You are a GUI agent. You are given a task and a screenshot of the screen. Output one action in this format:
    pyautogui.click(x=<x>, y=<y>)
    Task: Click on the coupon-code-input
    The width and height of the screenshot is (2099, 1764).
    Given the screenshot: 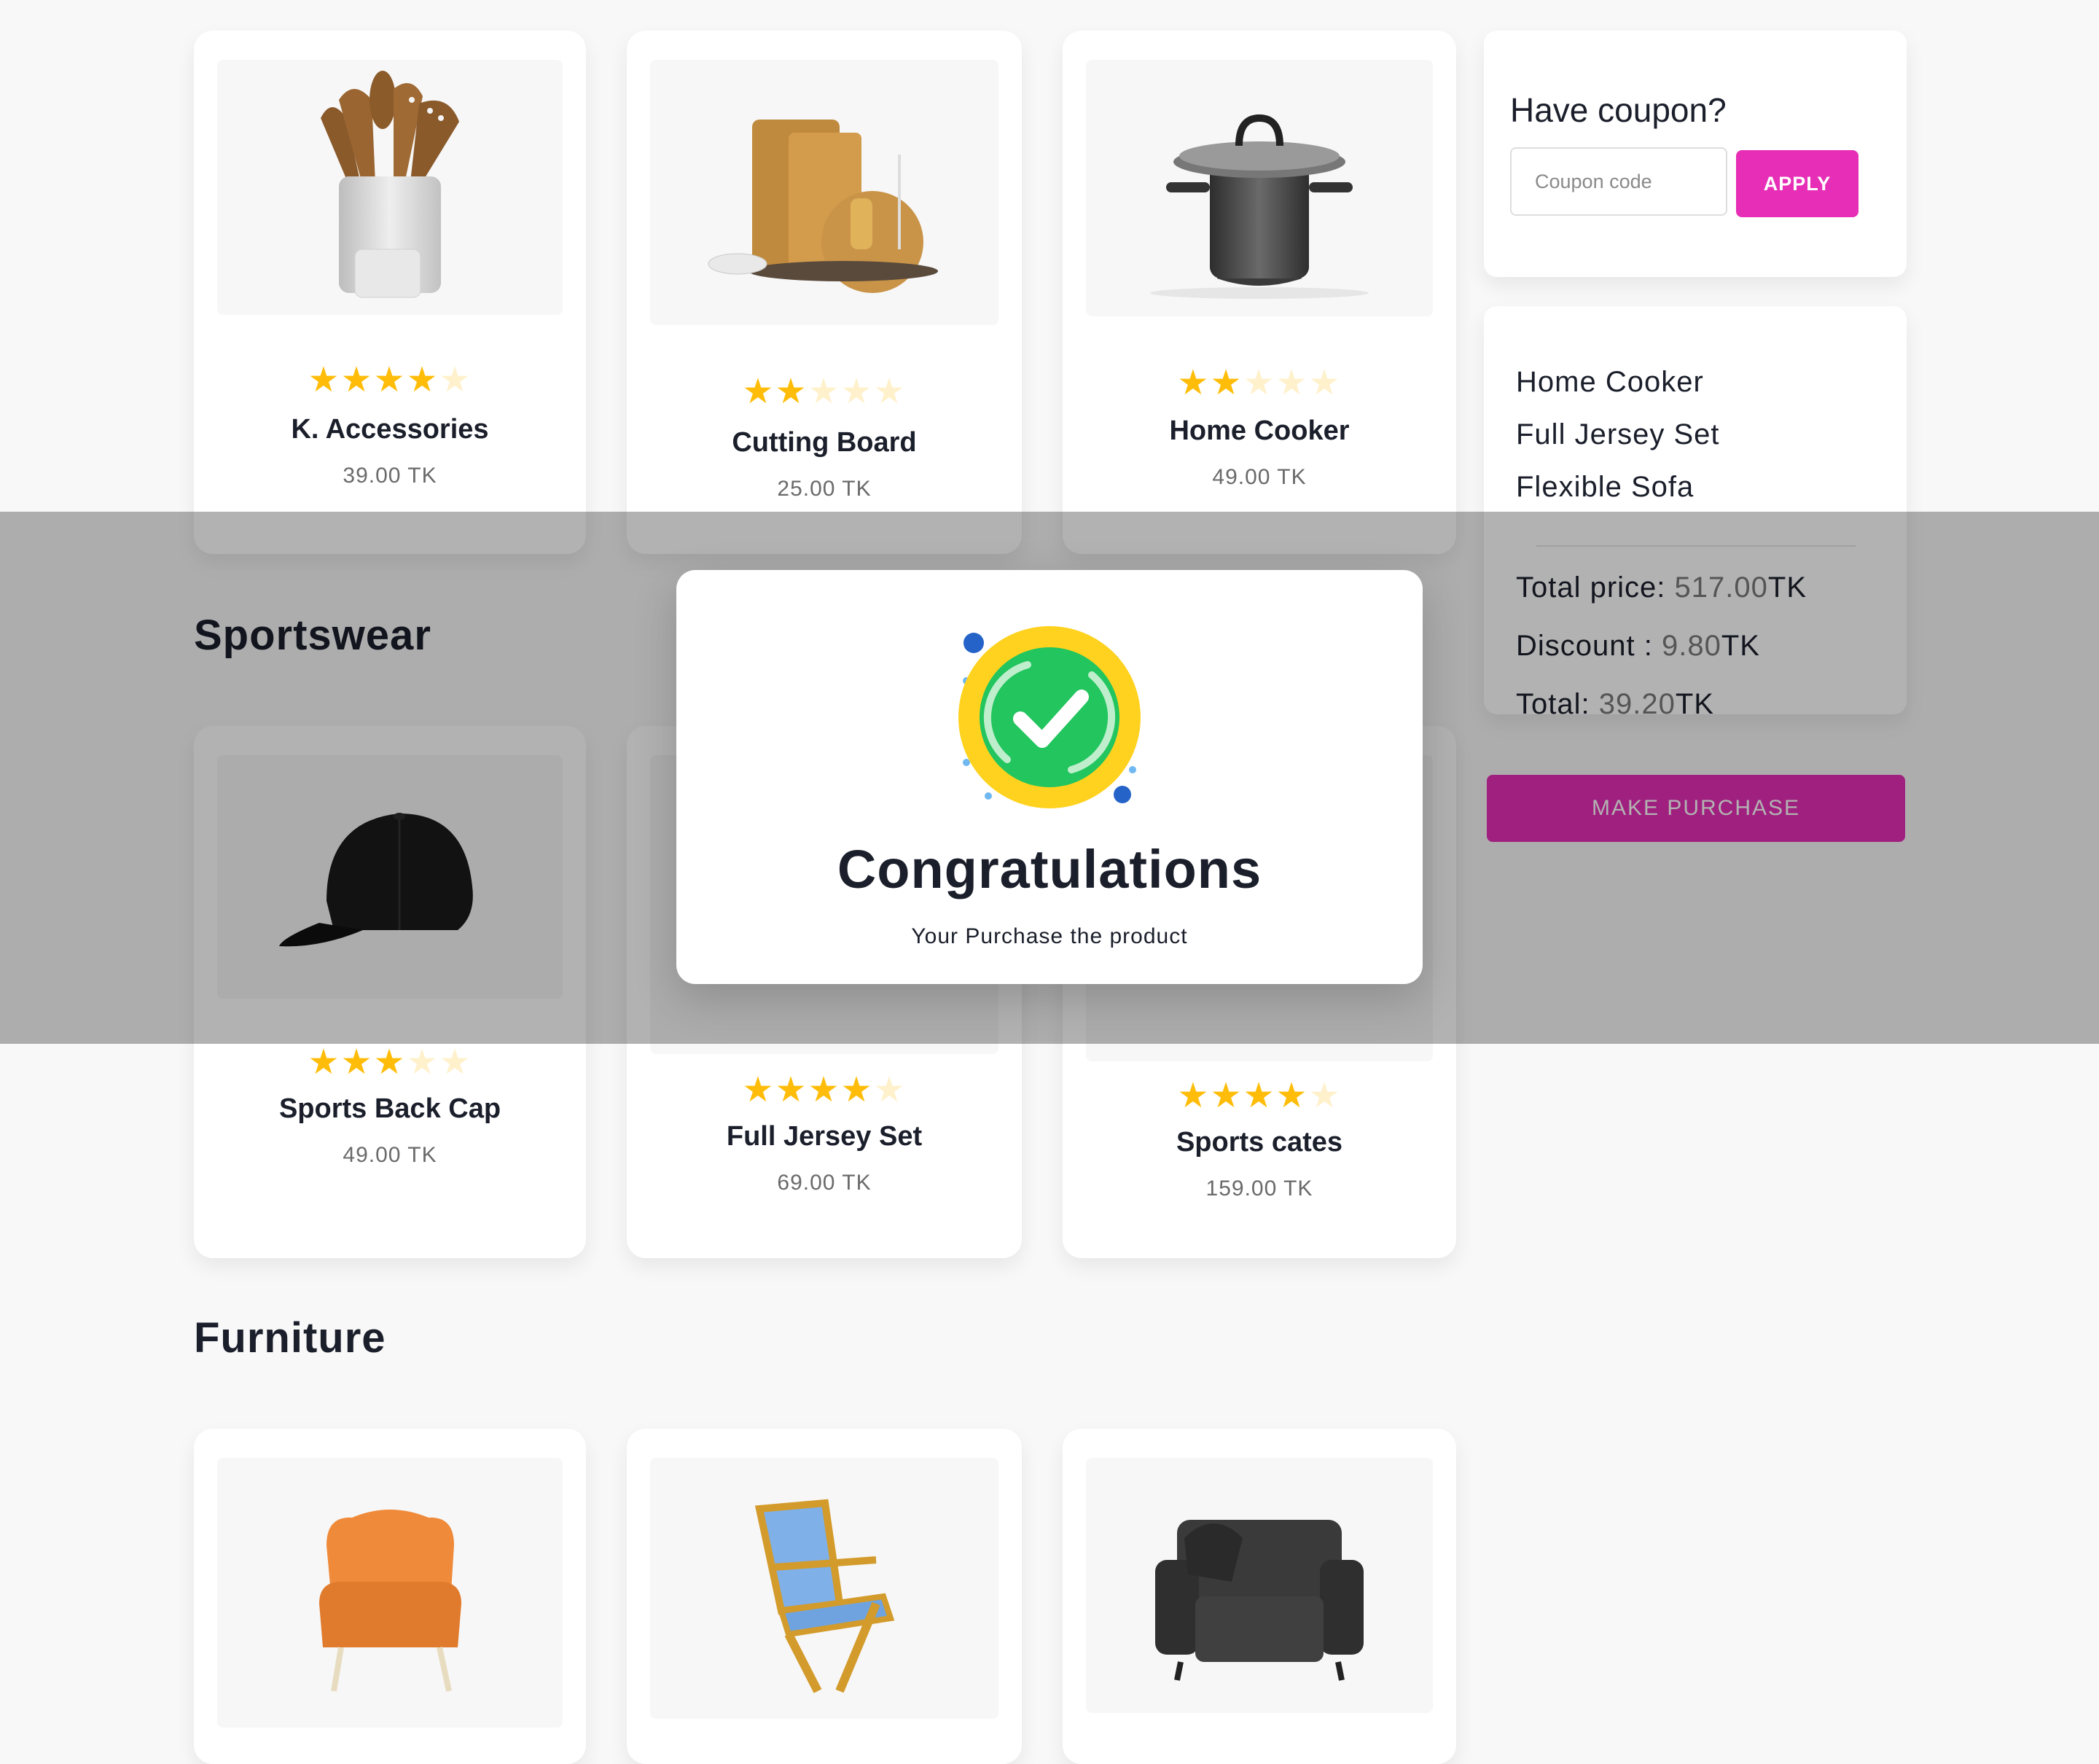 What is the action you would take?
    pyautogui.click(x=1618, y=181)
    